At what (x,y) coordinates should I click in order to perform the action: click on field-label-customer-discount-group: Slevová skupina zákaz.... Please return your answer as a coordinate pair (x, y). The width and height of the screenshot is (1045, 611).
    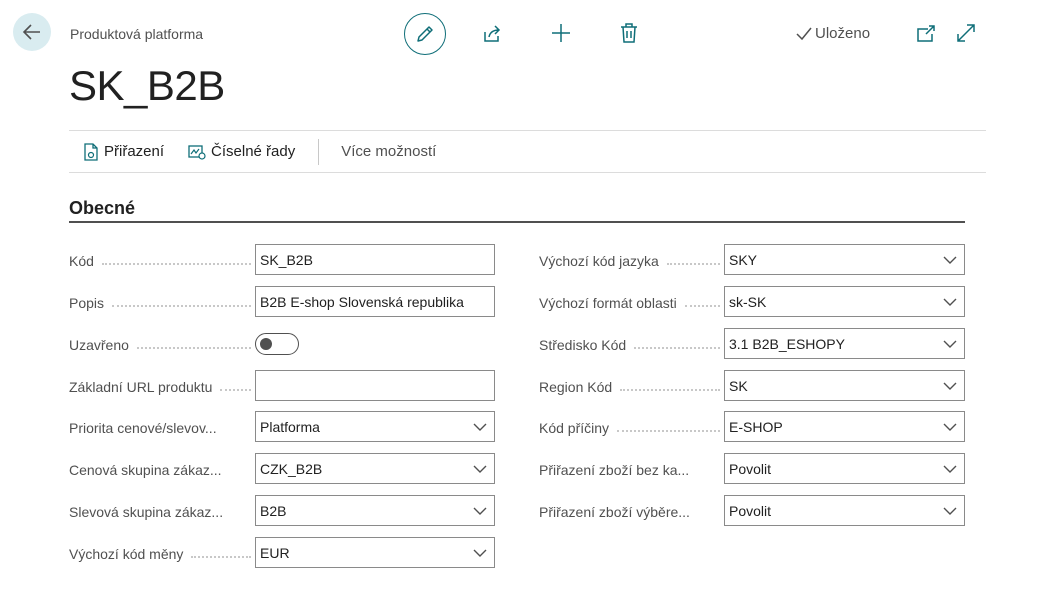
    Looking at the image, I should click on (146, 512).